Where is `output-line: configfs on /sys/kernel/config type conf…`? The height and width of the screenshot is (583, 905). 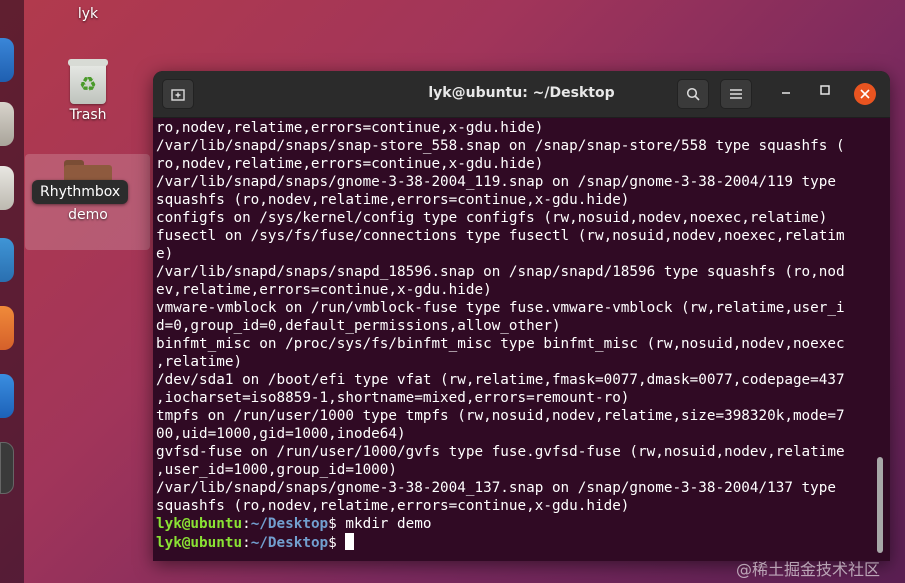
output-line: configfs on /sys/kernel/config type conf… is located at coordinates (492, 218).